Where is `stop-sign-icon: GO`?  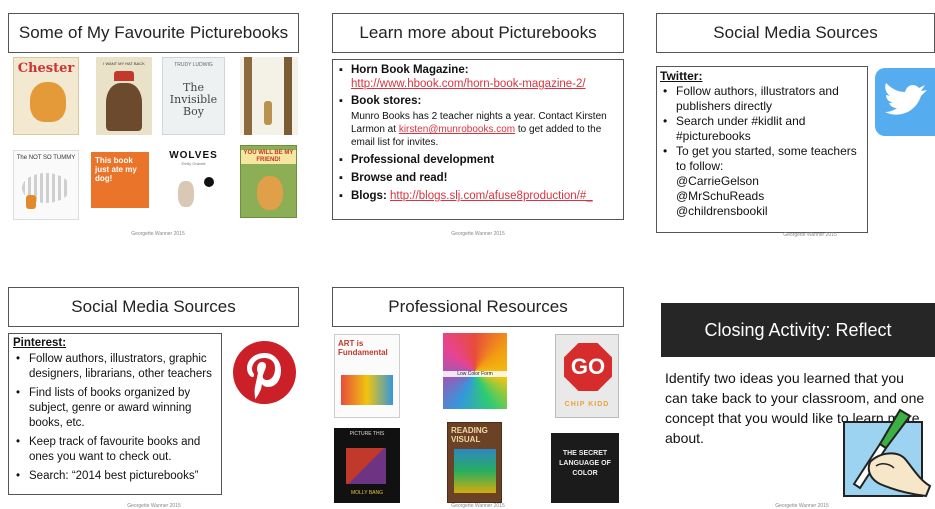 stop-sign-icon: GO is located at coordinates (588, 367).